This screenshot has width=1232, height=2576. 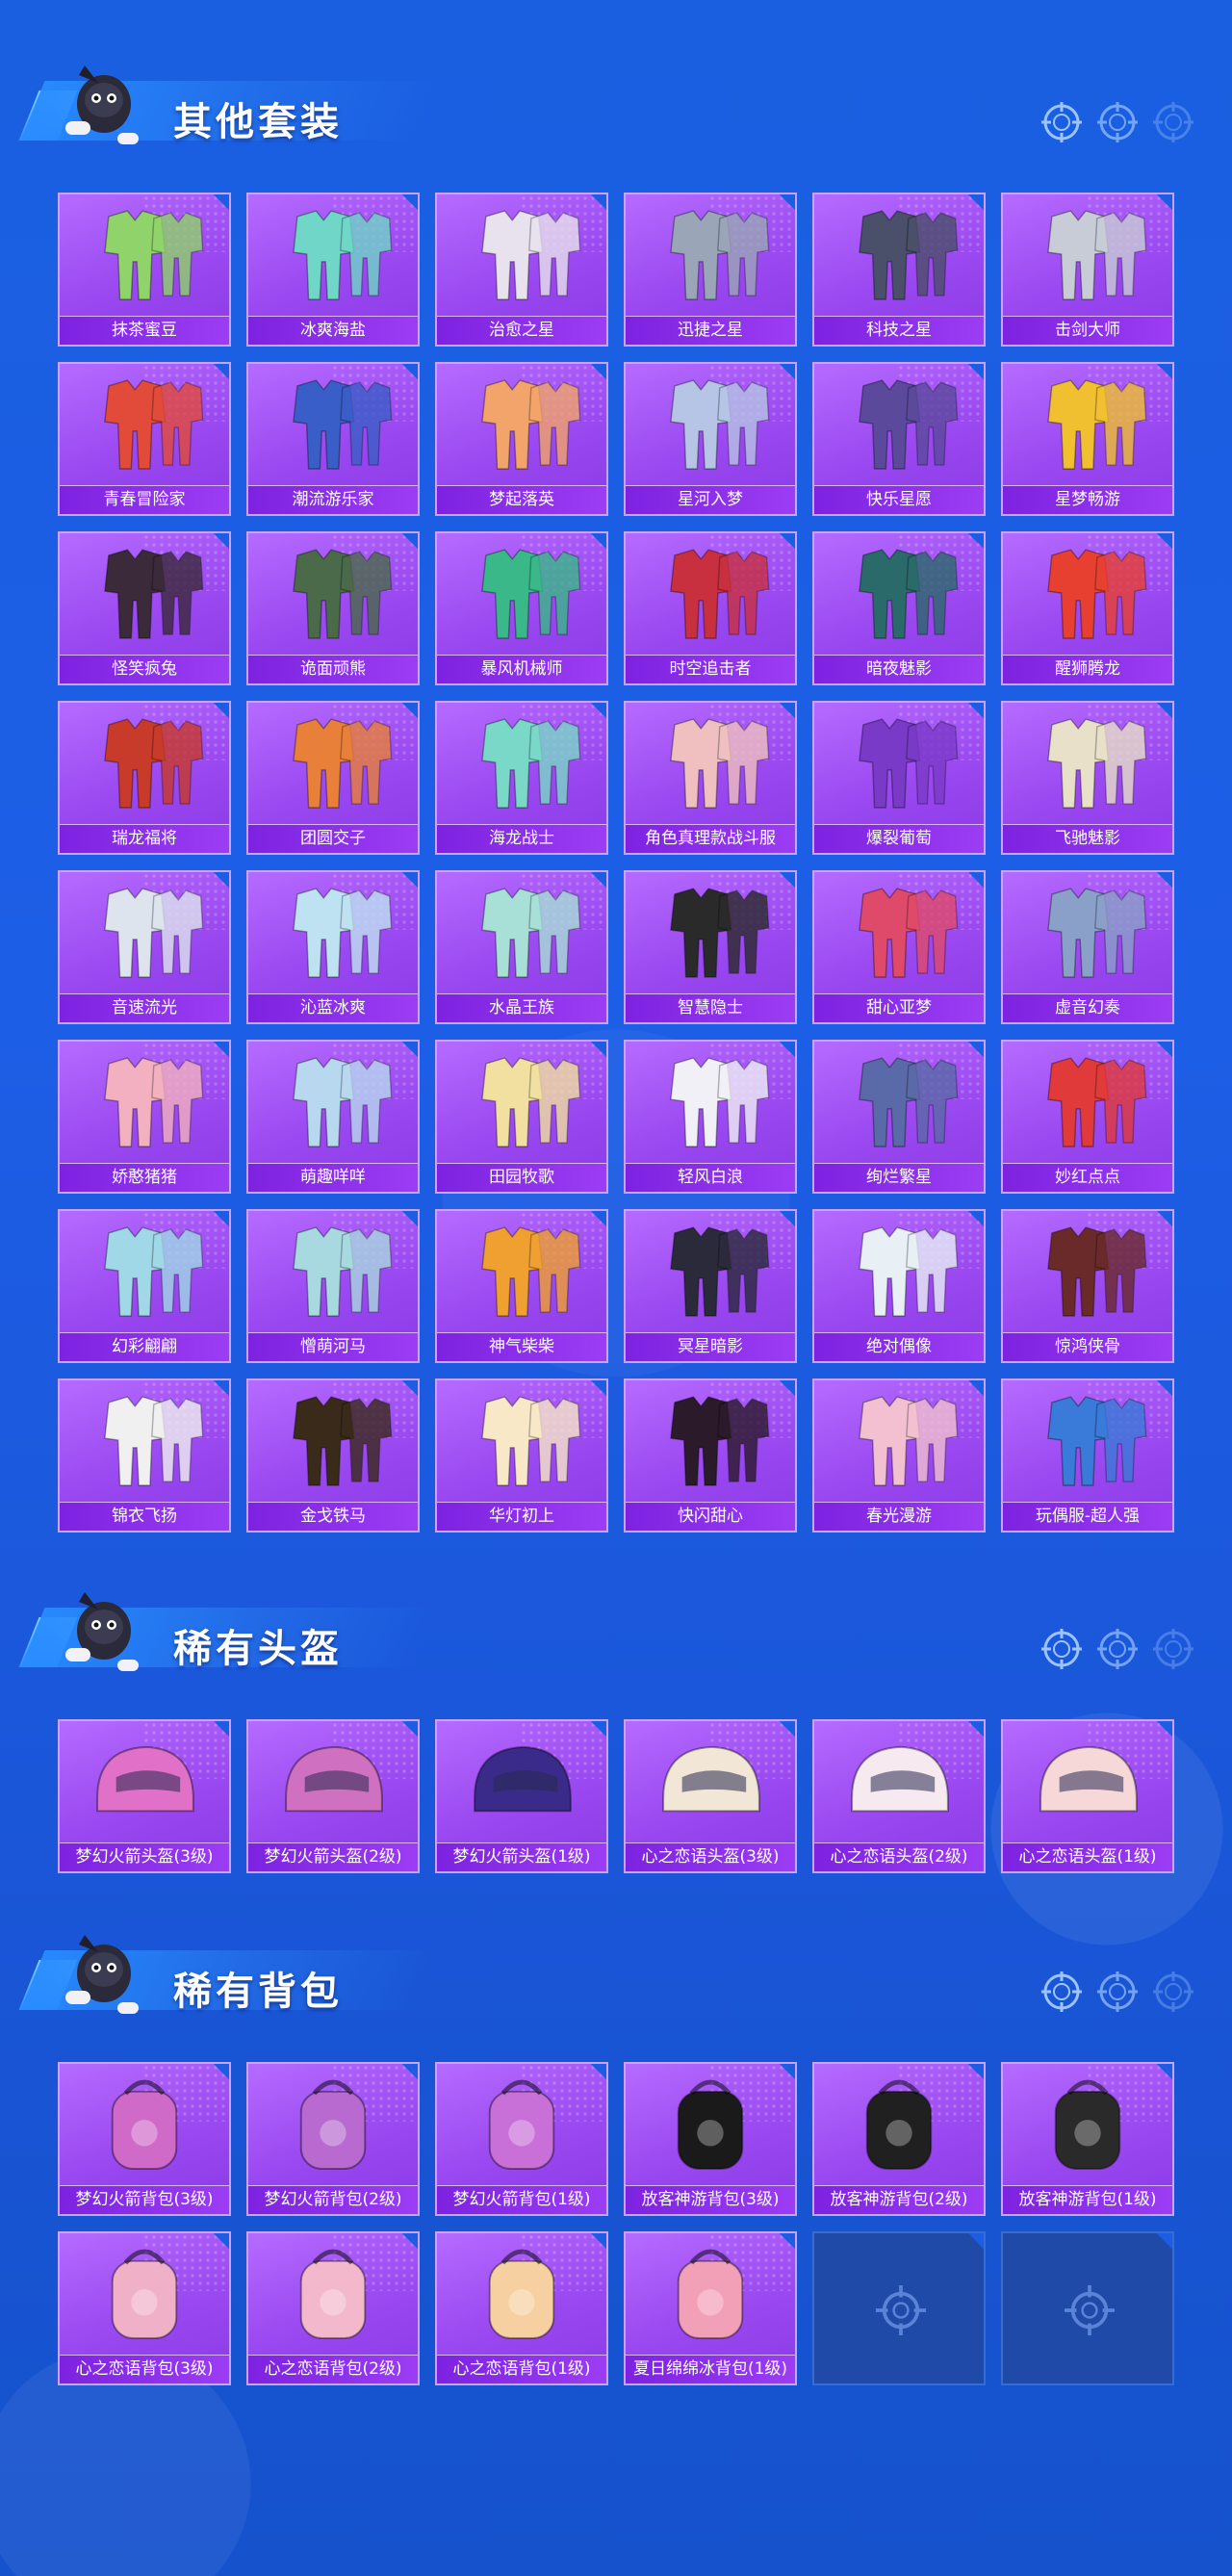 What do you see at coordinates (1087, 2139) in the screenshot?
I see `item-card: 放客神游背包(1级)` at bounding box center [1087, 2139].